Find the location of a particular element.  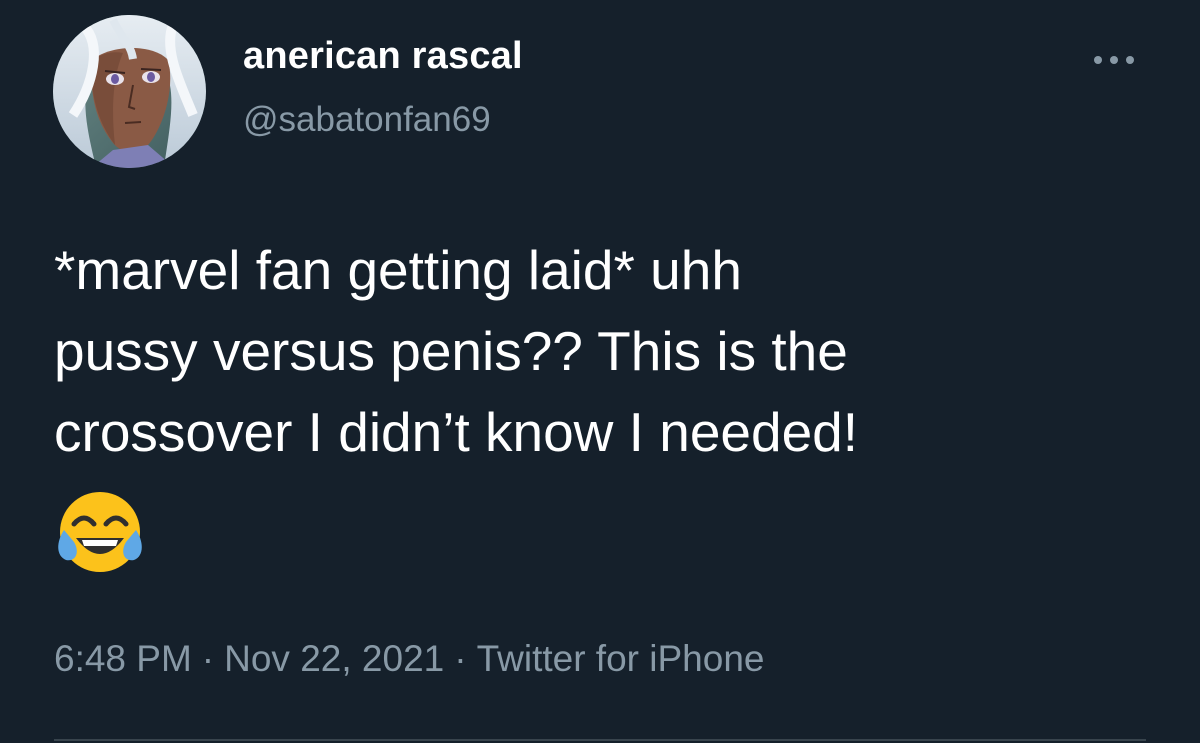

more-options-button is located at coordinates (1114, 60).